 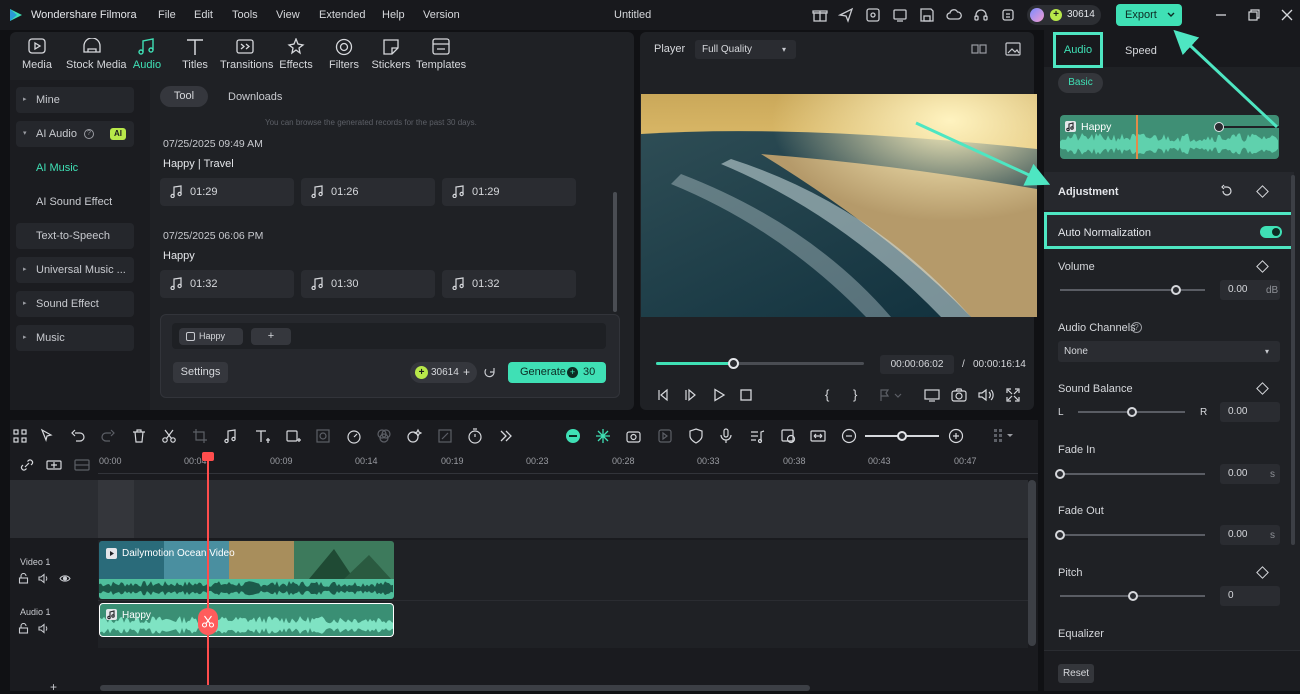 What do you see at coordinates (139, 436) in the screenshot?
I see `delete-icon` at bounding box center [139, 436].